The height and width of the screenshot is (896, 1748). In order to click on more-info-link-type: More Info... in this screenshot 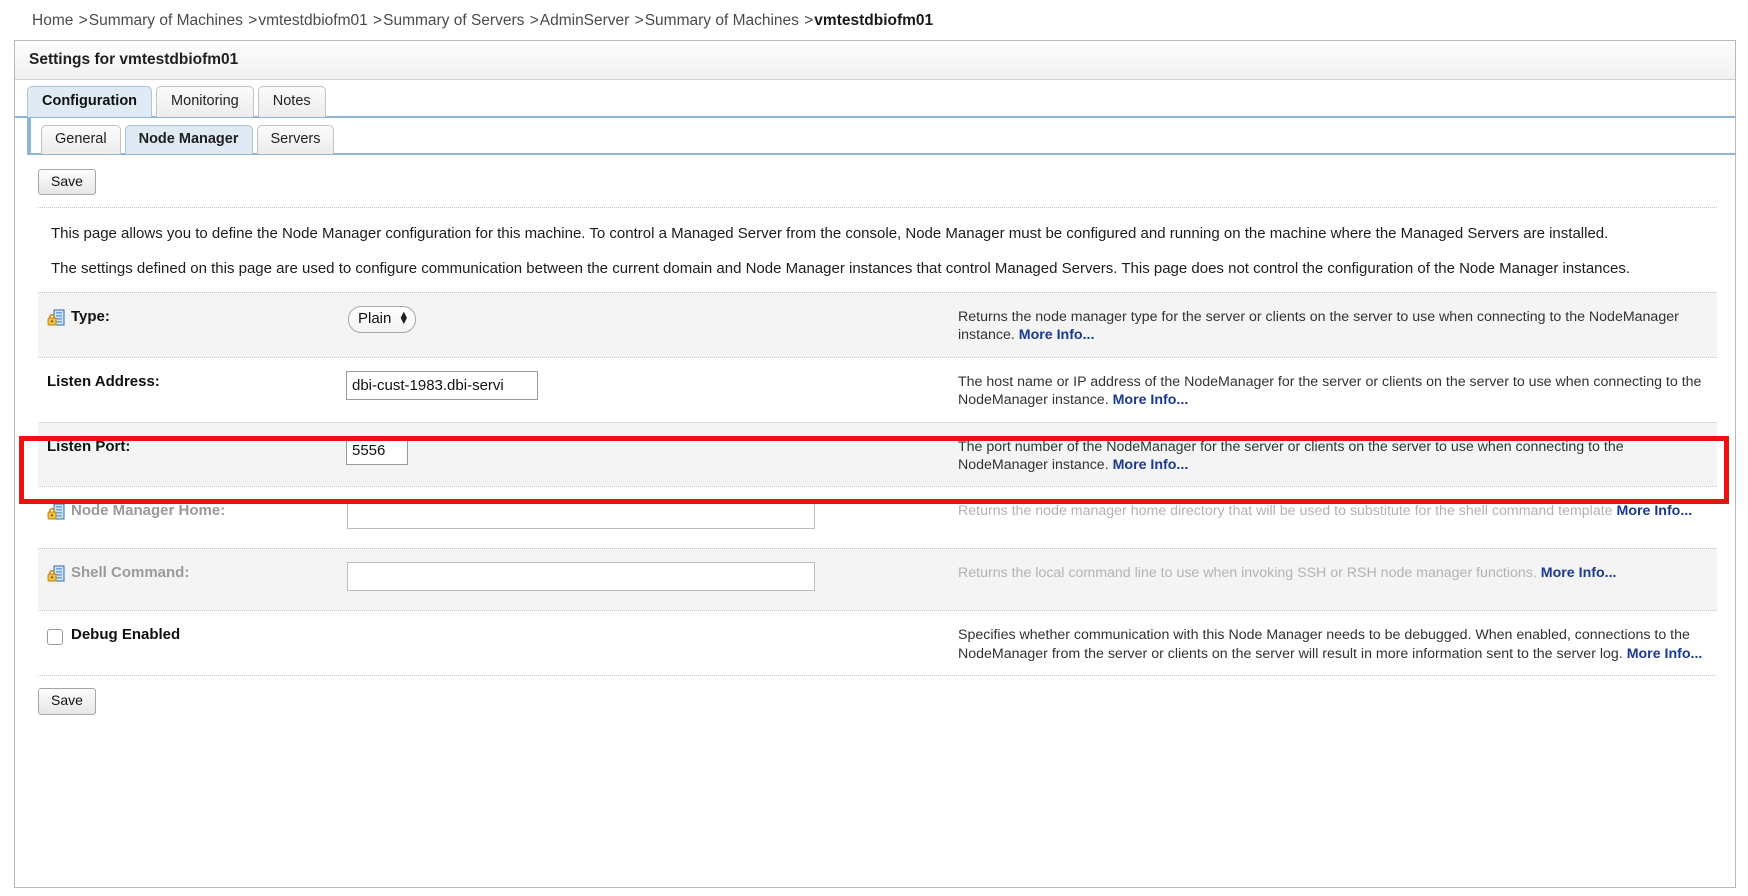, I will do `click(1057, 335)`.